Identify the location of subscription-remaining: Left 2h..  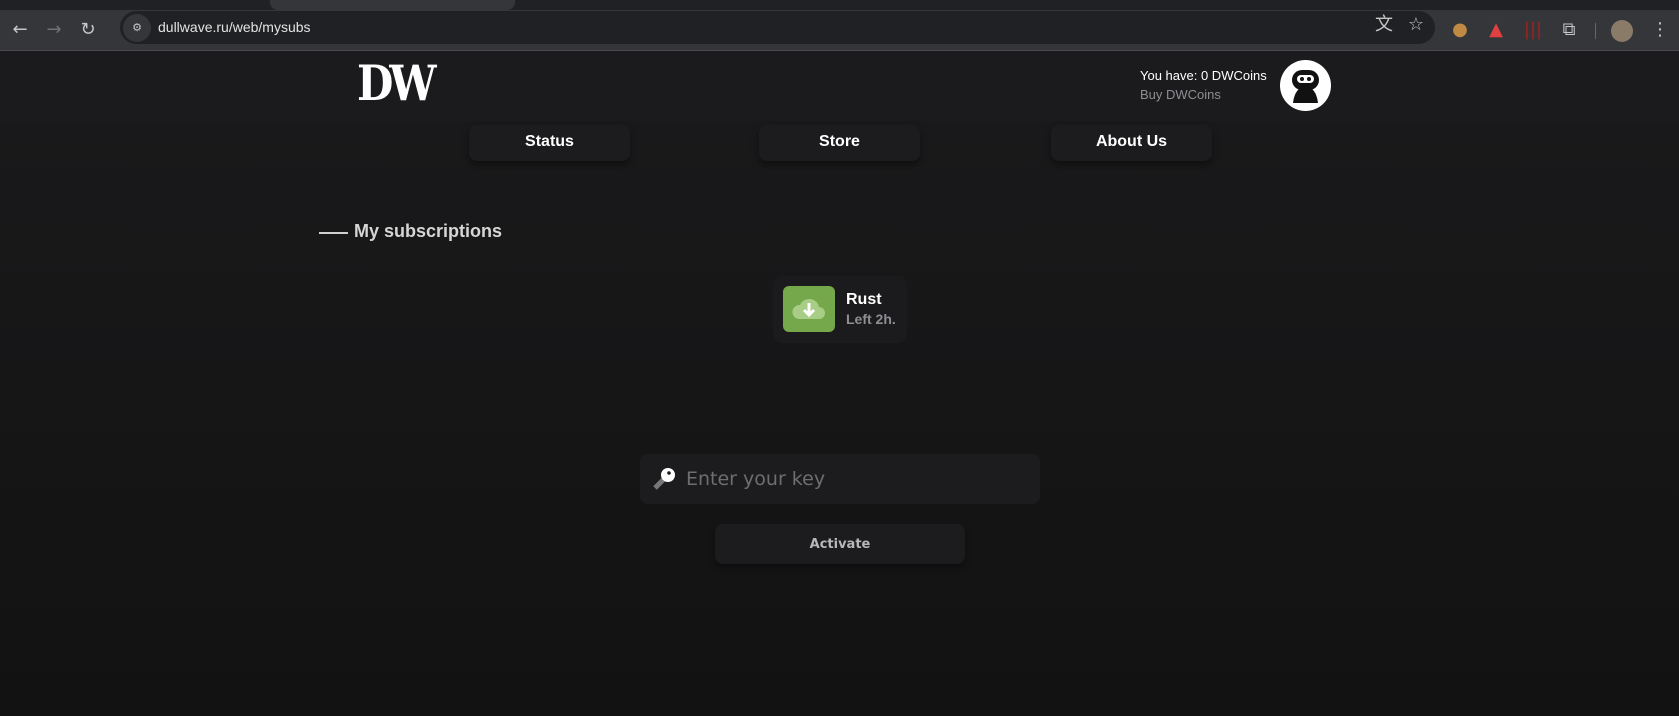
(871, 319).